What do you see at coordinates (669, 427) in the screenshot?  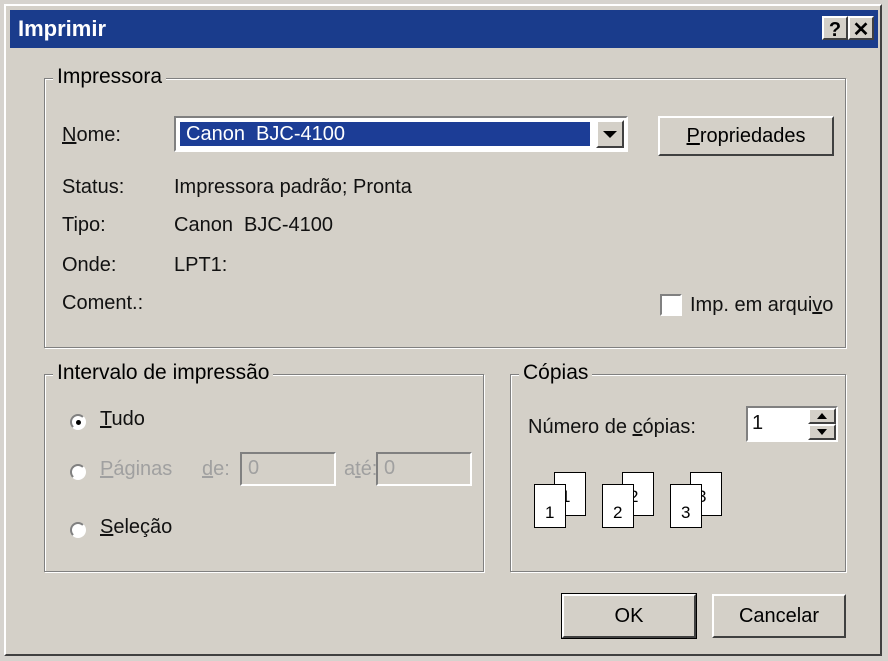 I see `copies-count-post: ópias:` at bounding box center [669, 427].